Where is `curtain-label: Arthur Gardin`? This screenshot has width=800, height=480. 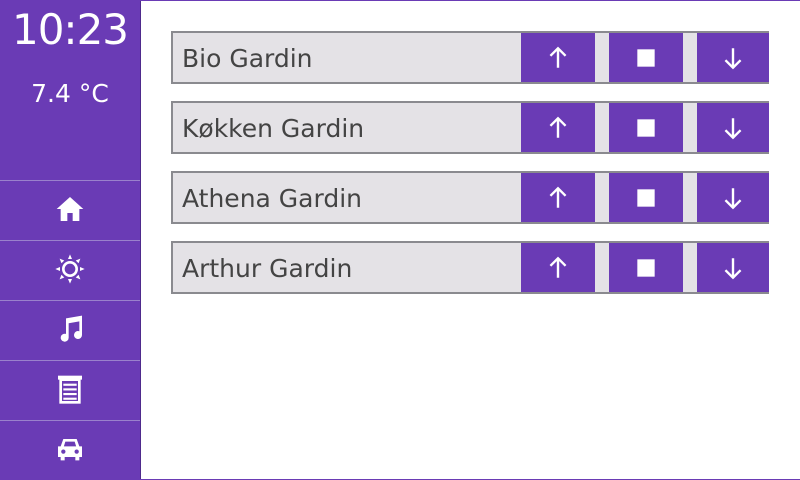
curtain-label: Arthur Gardin is located at coordinates (267, 268).